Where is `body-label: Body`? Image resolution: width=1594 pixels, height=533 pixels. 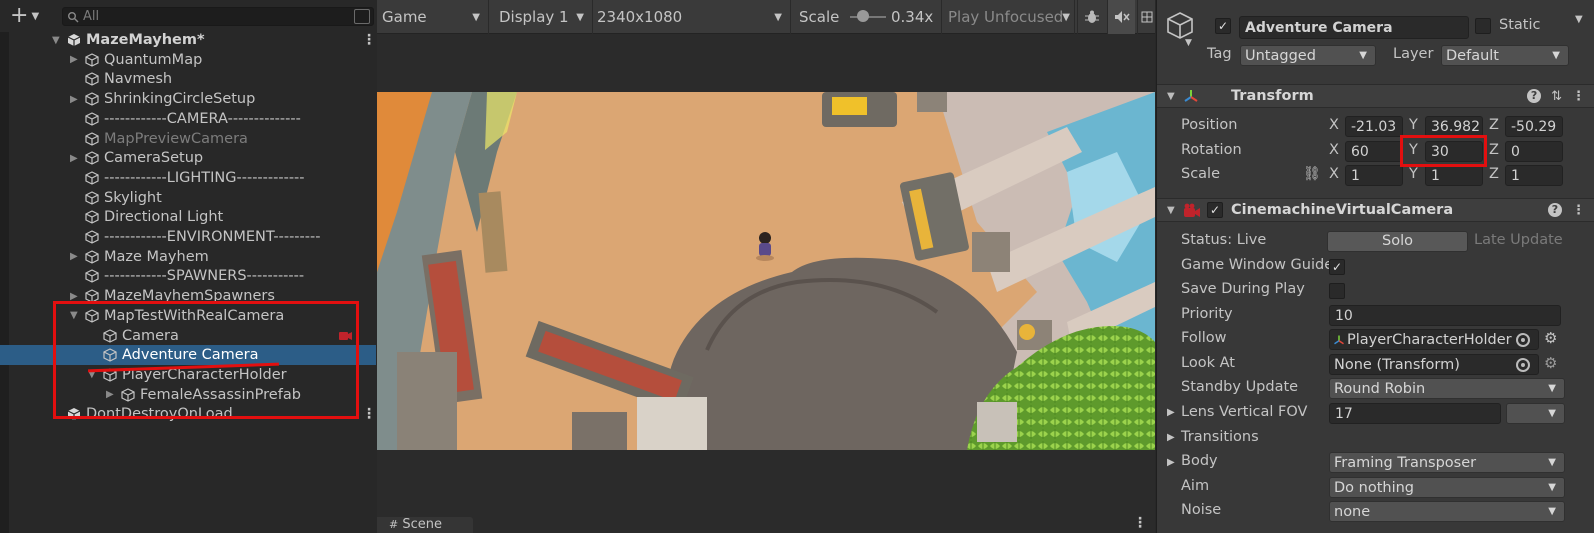 body-label: Body is located at coordinates (1199, 461).